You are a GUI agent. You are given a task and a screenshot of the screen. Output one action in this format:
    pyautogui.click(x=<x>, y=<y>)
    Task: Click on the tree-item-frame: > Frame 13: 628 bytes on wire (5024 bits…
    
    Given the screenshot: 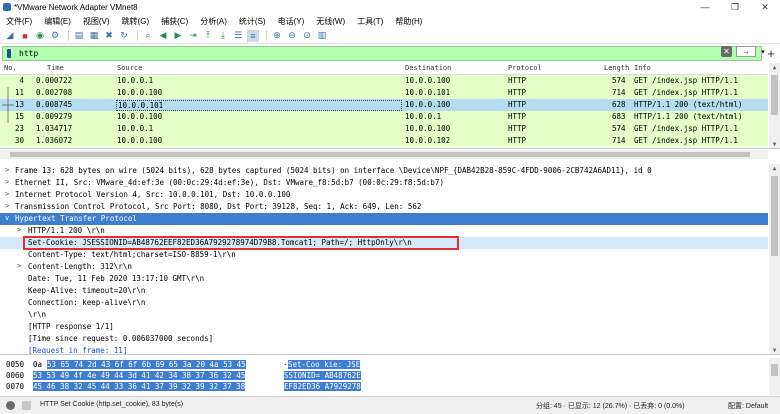 What is the action you would take?
    pyautogui.click(x=384, y=171)
    